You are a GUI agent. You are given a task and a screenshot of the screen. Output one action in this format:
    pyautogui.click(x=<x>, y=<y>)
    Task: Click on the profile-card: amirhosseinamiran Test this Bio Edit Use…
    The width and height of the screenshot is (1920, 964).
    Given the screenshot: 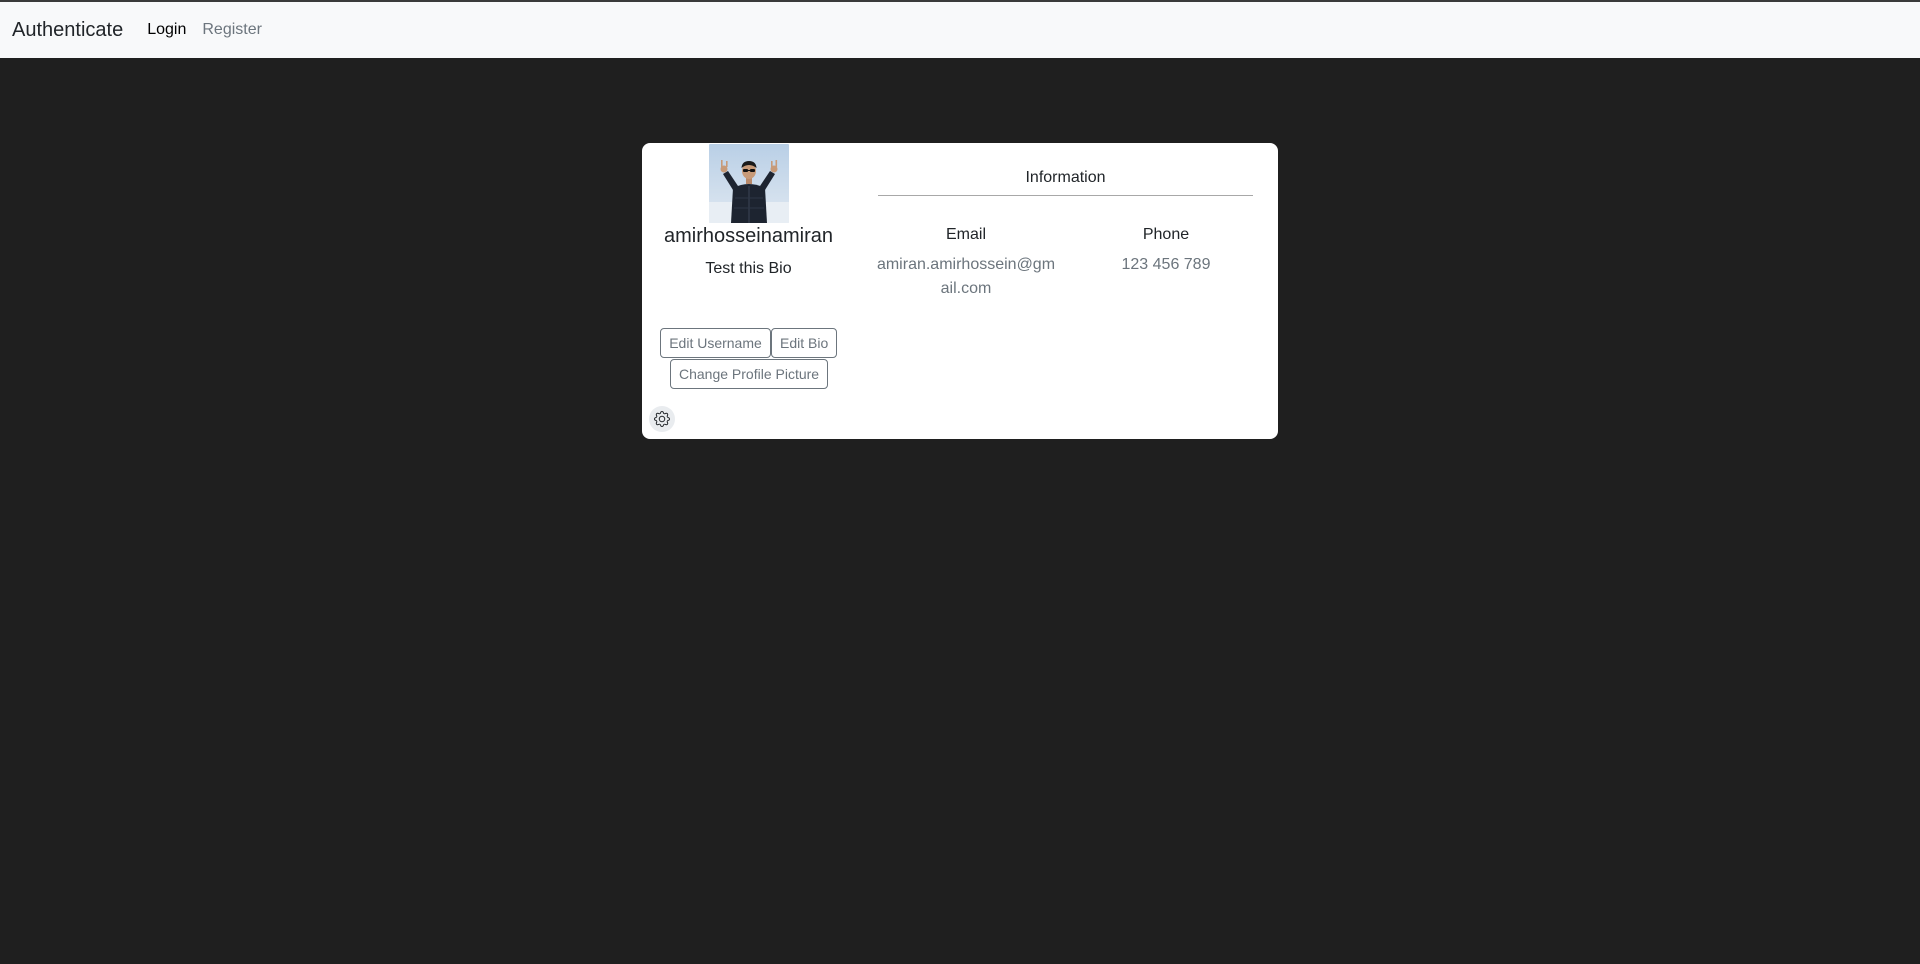 What is the action you would take?
    pyautogui.click(x=960, y=291)
    